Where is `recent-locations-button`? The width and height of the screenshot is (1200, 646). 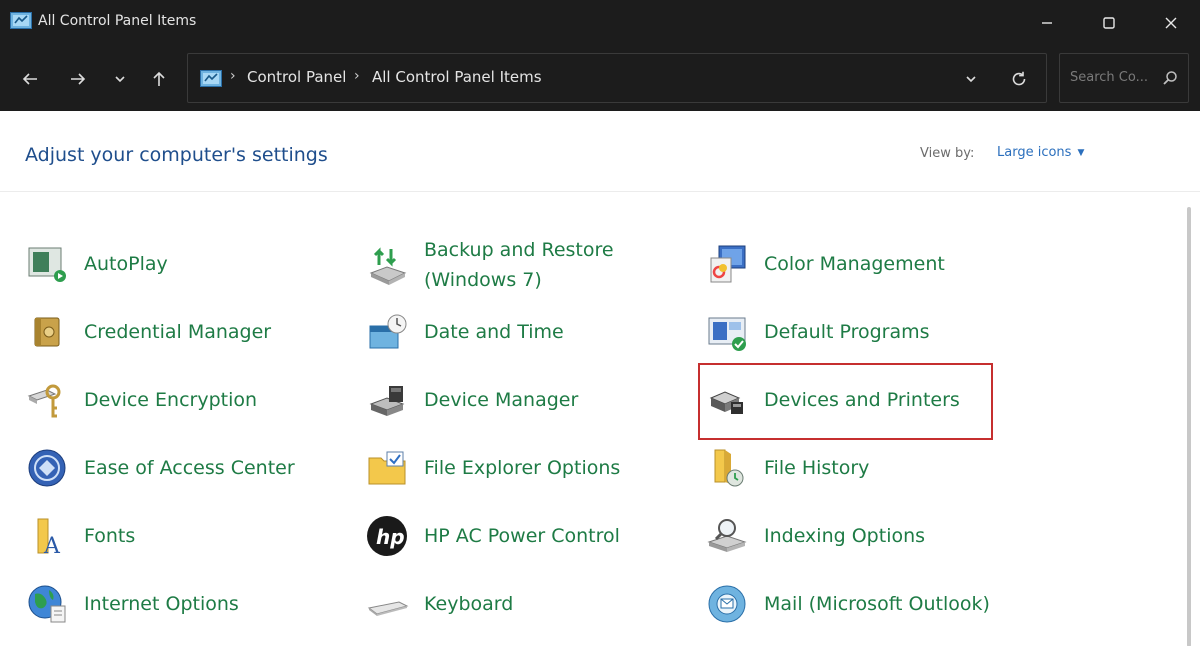 recent-locations-button is located at coordinates (120, 79).